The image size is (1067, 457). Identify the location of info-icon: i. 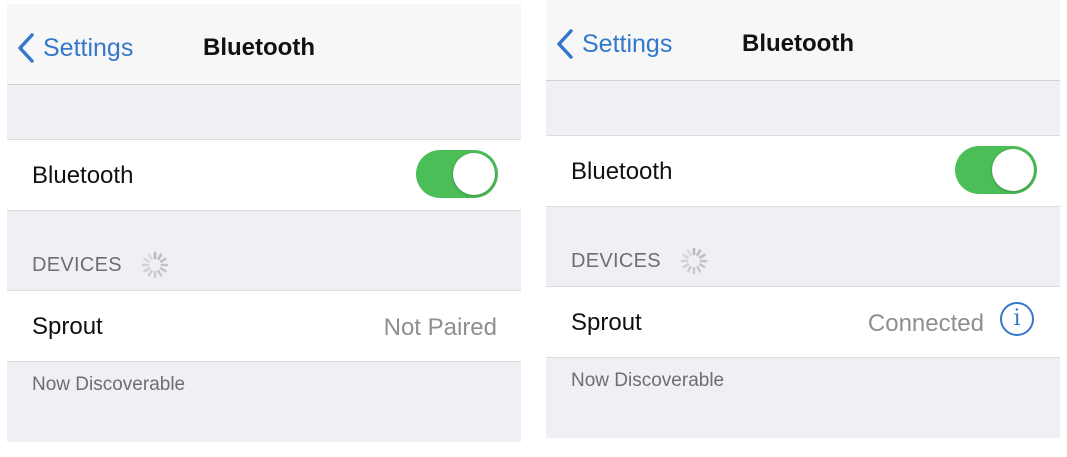
(1017, 319).